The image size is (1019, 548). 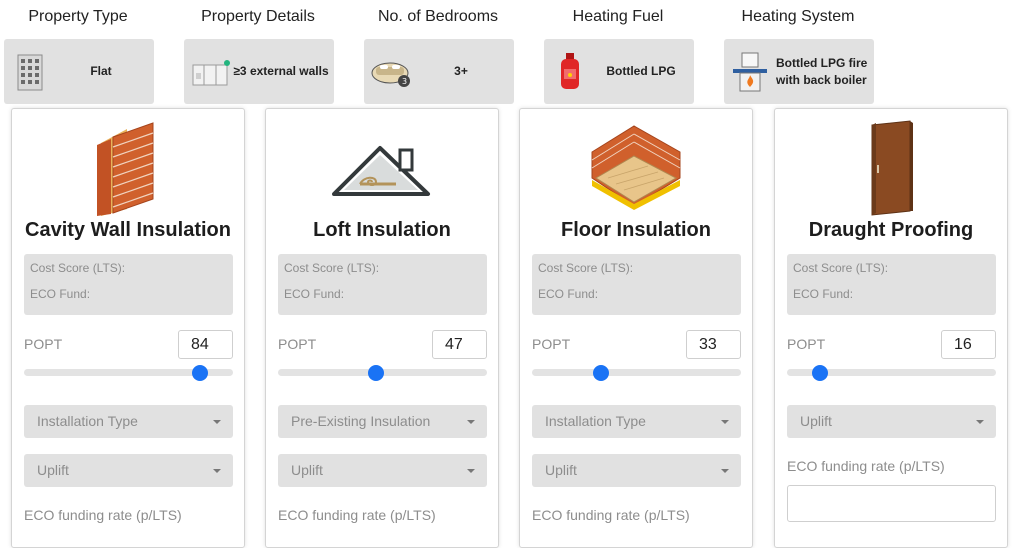 What do you see at coordinates (382, 230) in the screenshot?
I see `card-title: Loft Insulation` at bounding box center [382, 230].